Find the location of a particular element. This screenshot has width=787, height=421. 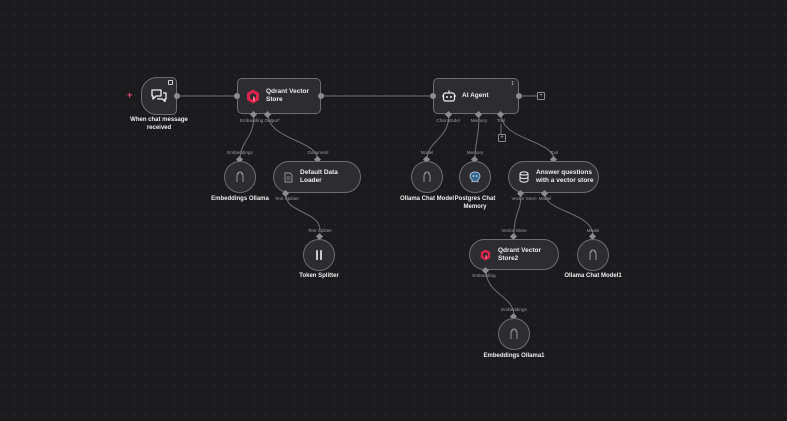

node-embeddings-ollama is located at coordinates (240, 177).